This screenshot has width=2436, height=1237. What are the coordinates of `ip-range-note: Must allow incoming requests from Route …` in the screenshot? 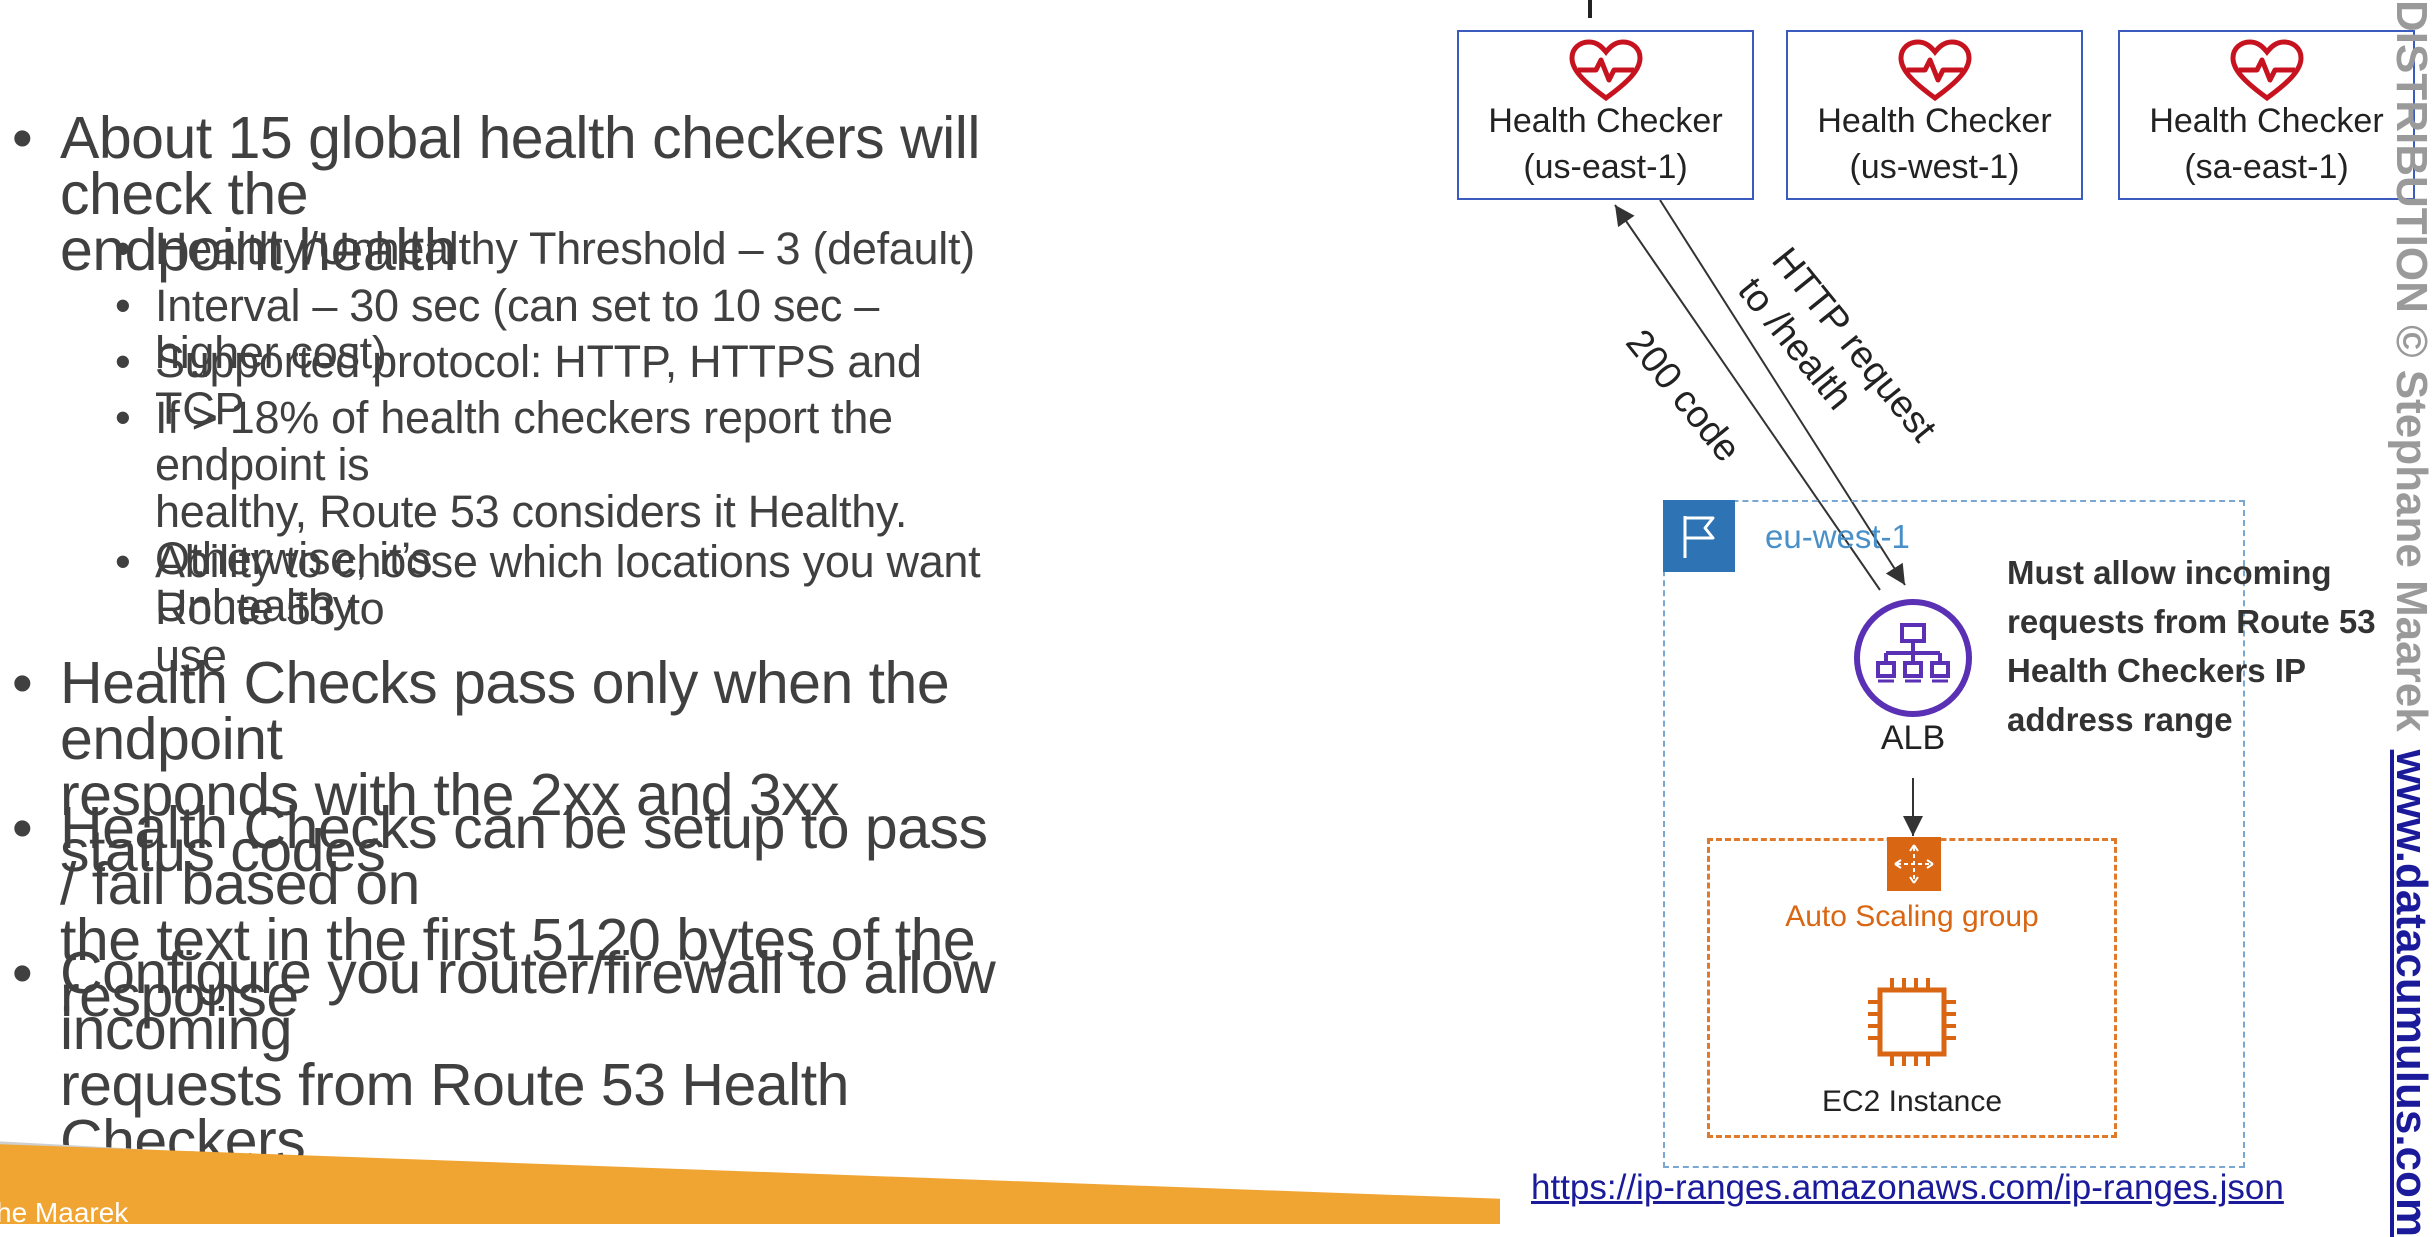 It's located at (2207, 646).